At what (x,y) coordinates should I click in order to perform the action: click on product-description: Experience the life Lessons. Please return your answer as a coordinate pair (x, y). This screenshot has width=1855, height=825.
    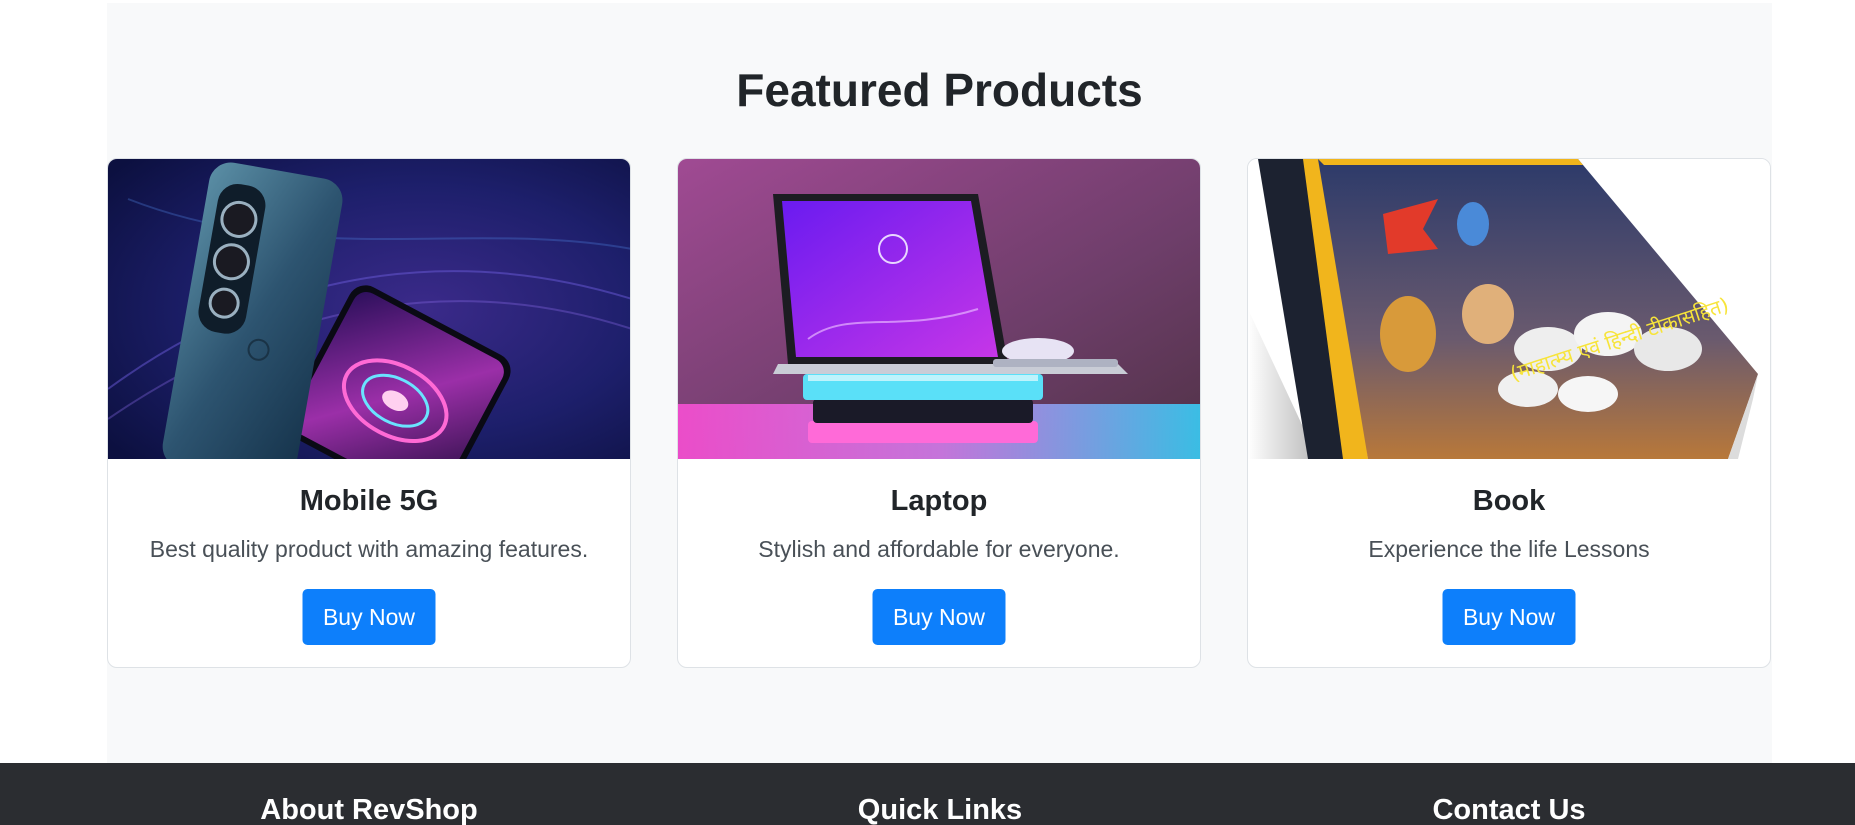
    Looking at the image, I should click on (1509, 549).